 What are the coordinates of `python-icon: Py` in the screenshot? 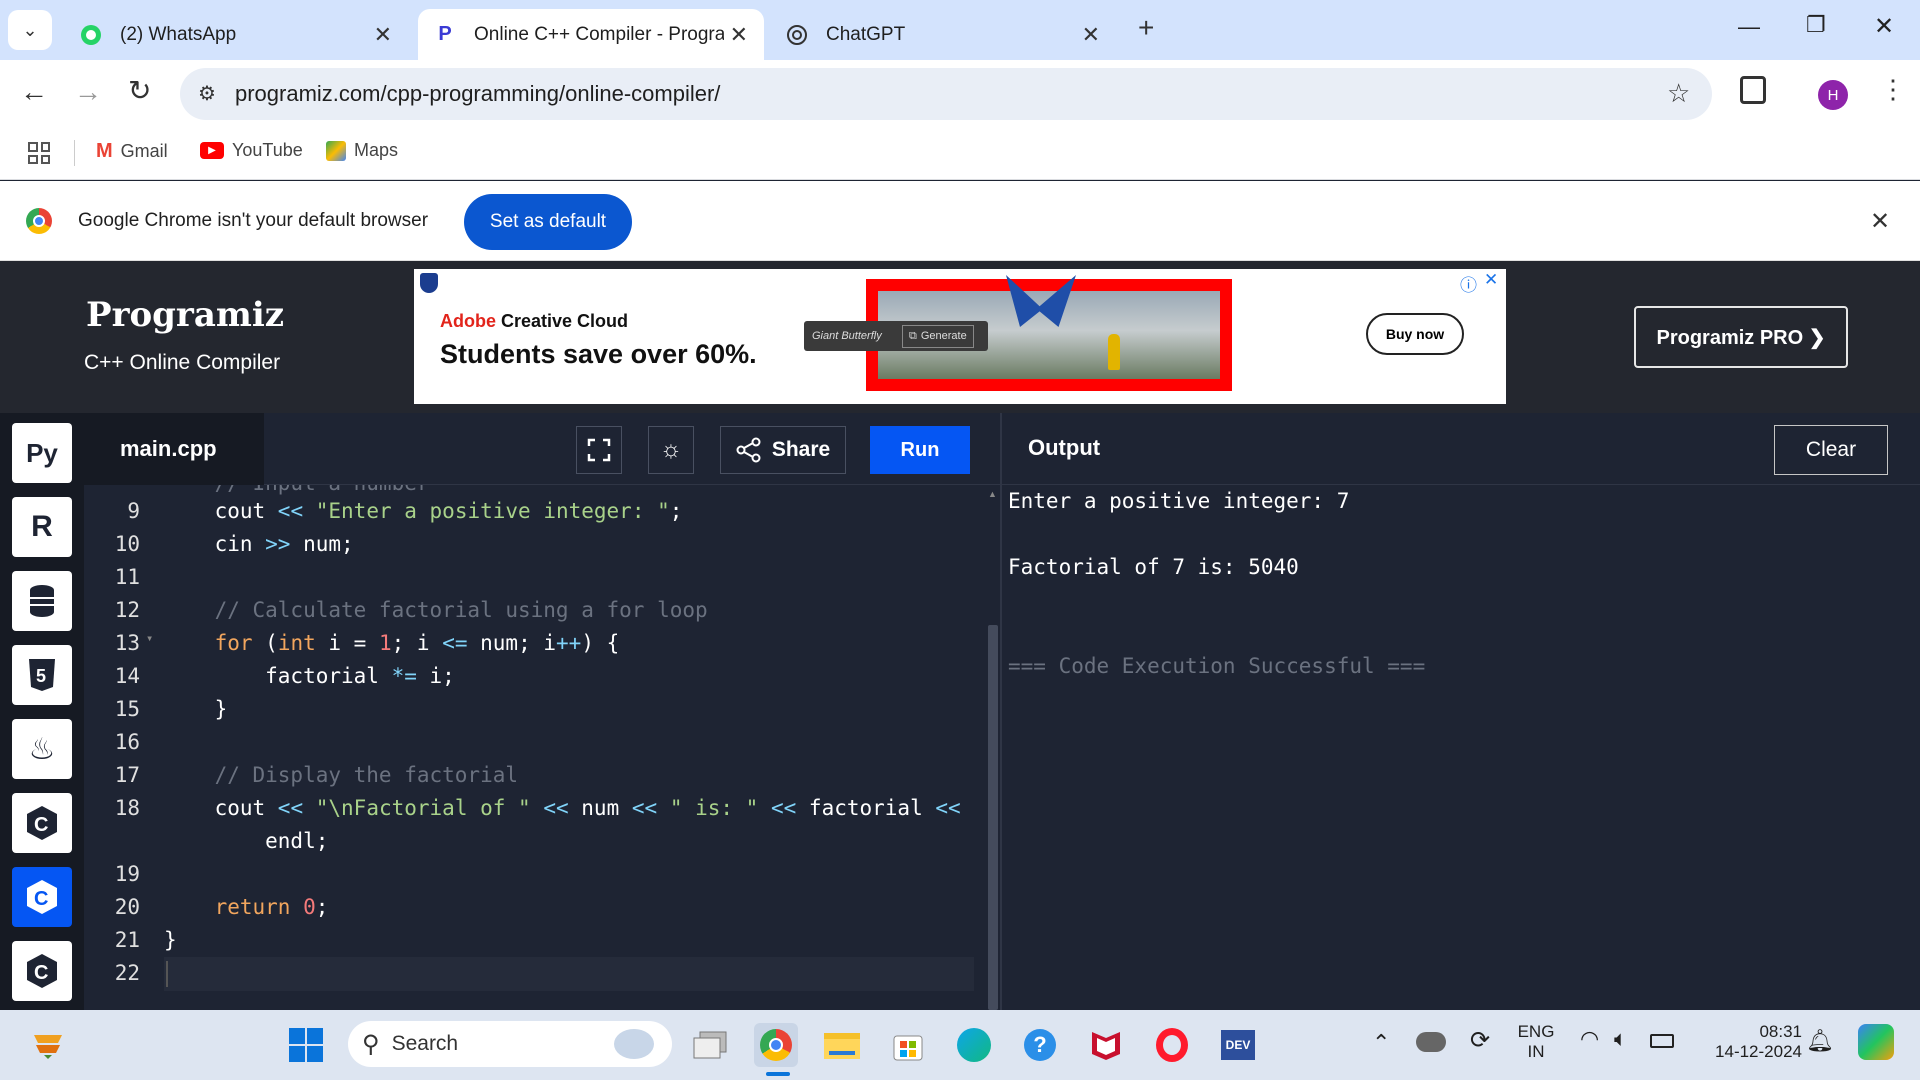 It's located at (42, 453).